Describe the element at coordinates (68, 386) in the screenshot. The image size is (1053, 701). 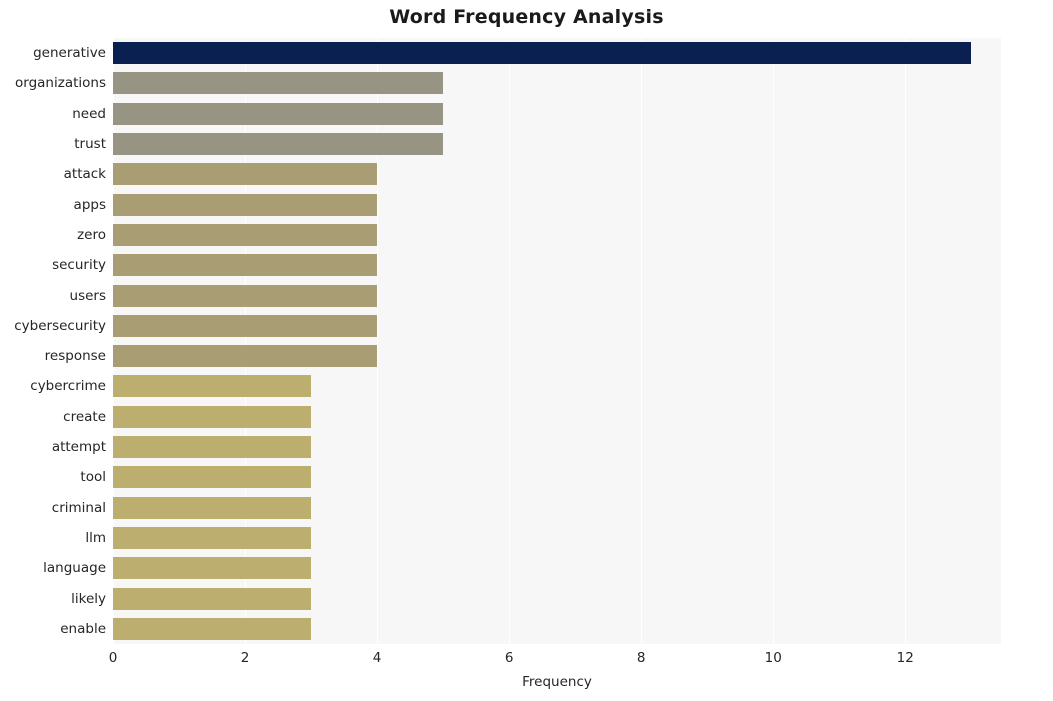
I see `y-axis-tick-label: cybercrime` at that location.